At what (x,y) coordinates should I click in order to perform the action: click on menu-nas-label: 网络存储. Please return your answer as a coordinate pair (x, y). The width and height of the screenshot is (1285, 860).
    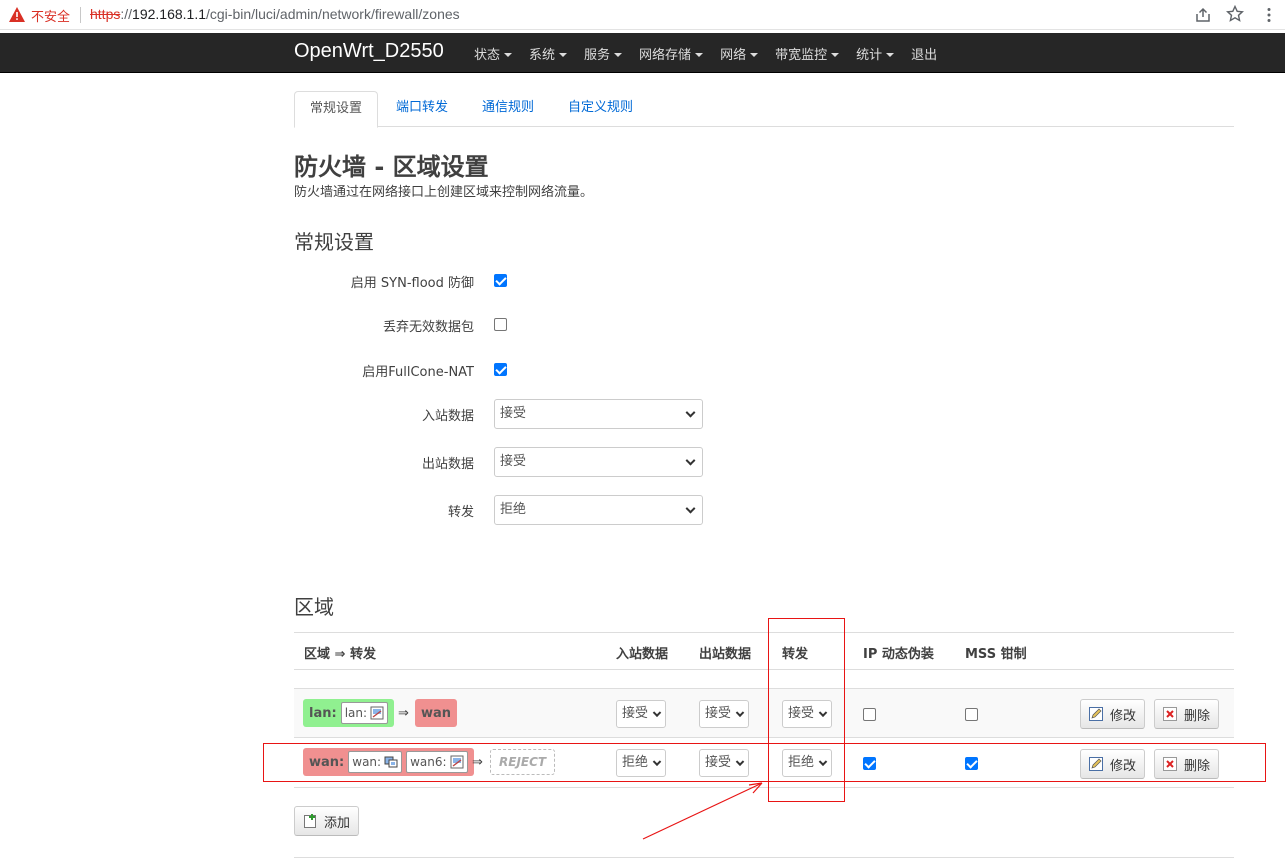
    Looking at the image, I should click on (665, 55).